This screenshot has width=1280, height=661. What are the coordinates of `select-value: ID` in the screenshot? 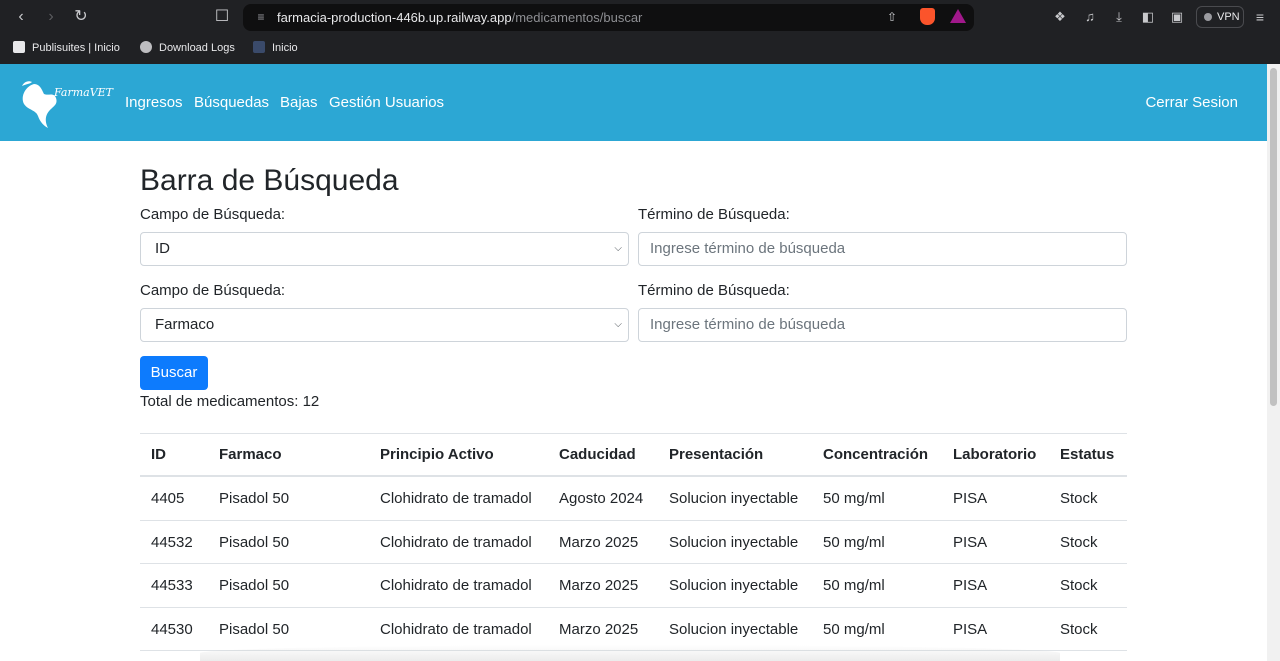 It's located at (162, 248).